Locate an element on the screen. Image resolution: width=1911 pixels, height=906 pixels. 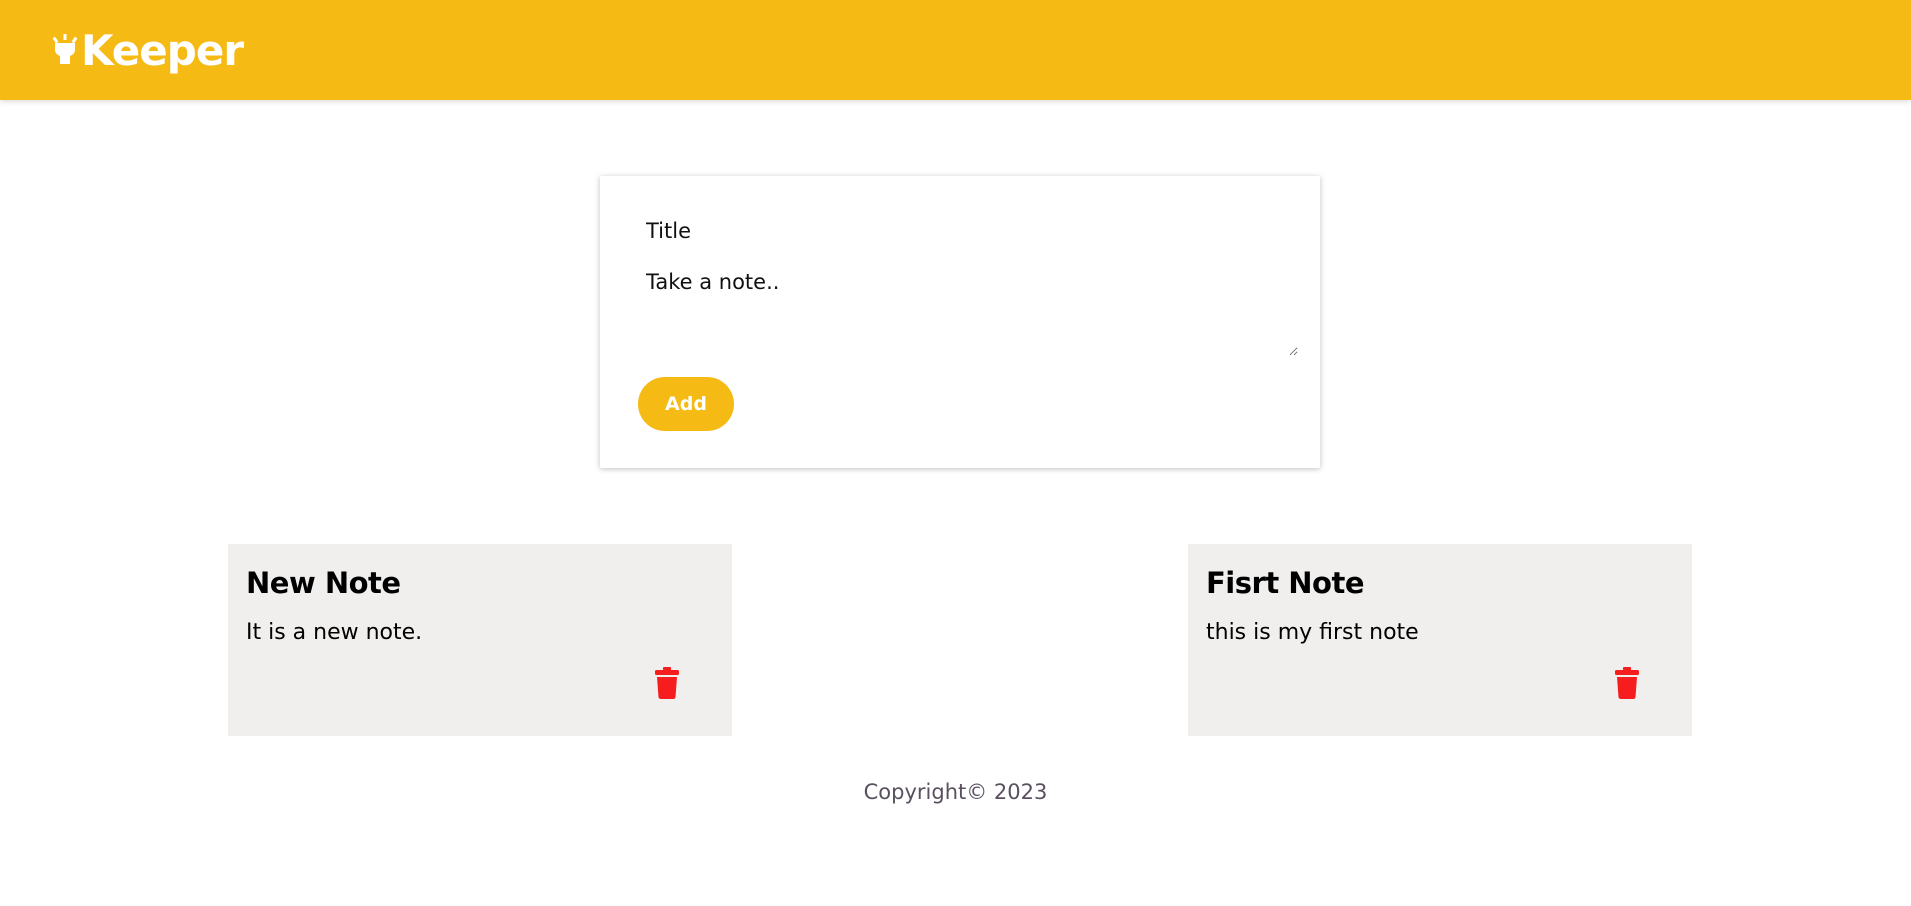
title-input is located at coordinates (956, 231).